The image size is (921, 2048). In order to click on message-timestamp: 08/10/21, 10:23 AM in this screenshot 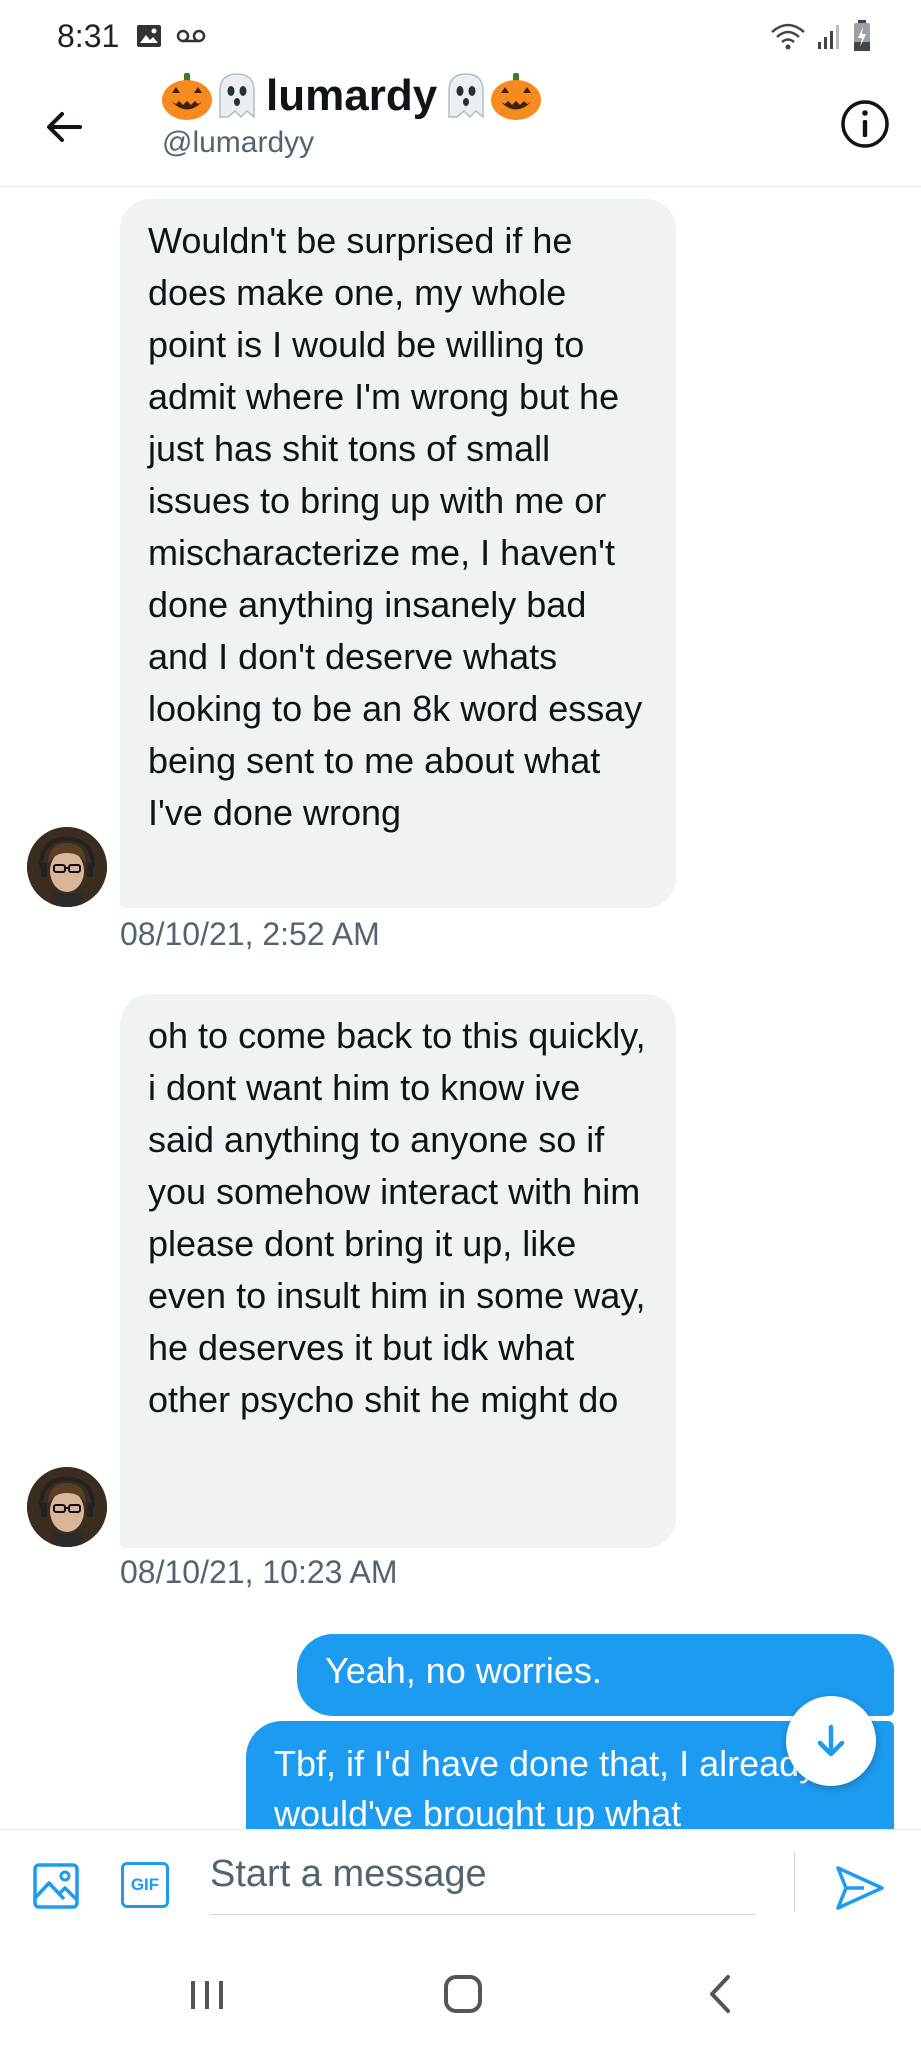, I will do `click(259, 1572)`.